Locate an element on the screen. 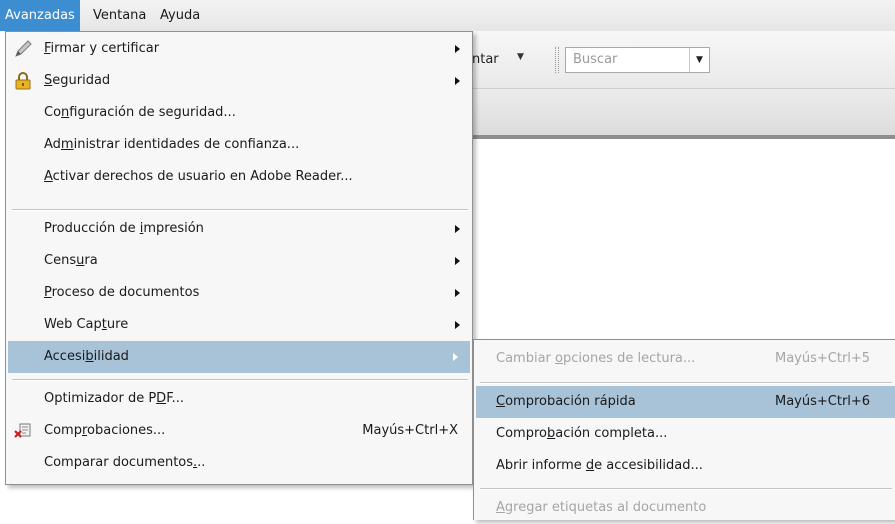  search-box: Buscar ▼ is located at coordinates (637, 60).